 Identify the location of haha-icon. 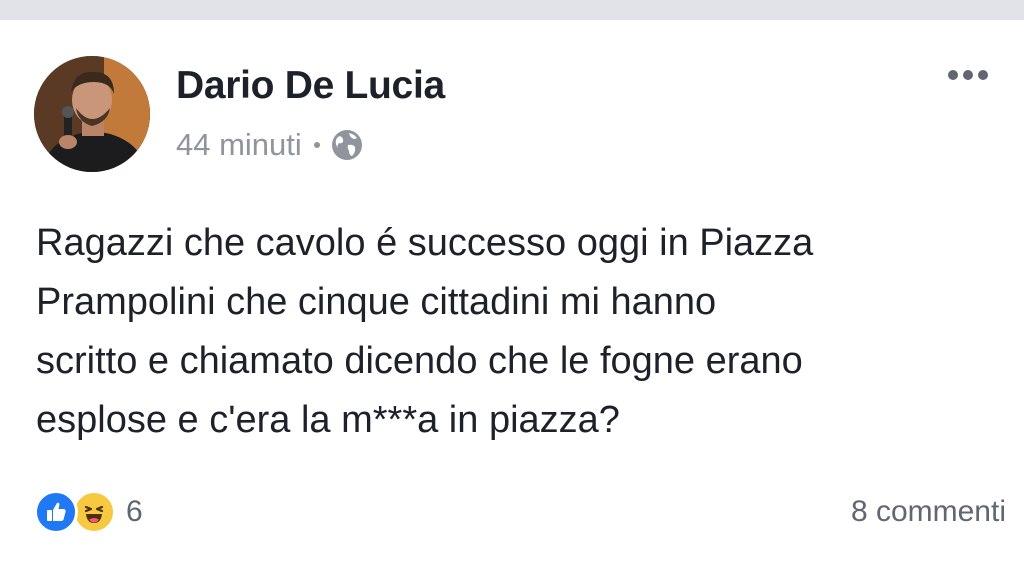
(94, 512).